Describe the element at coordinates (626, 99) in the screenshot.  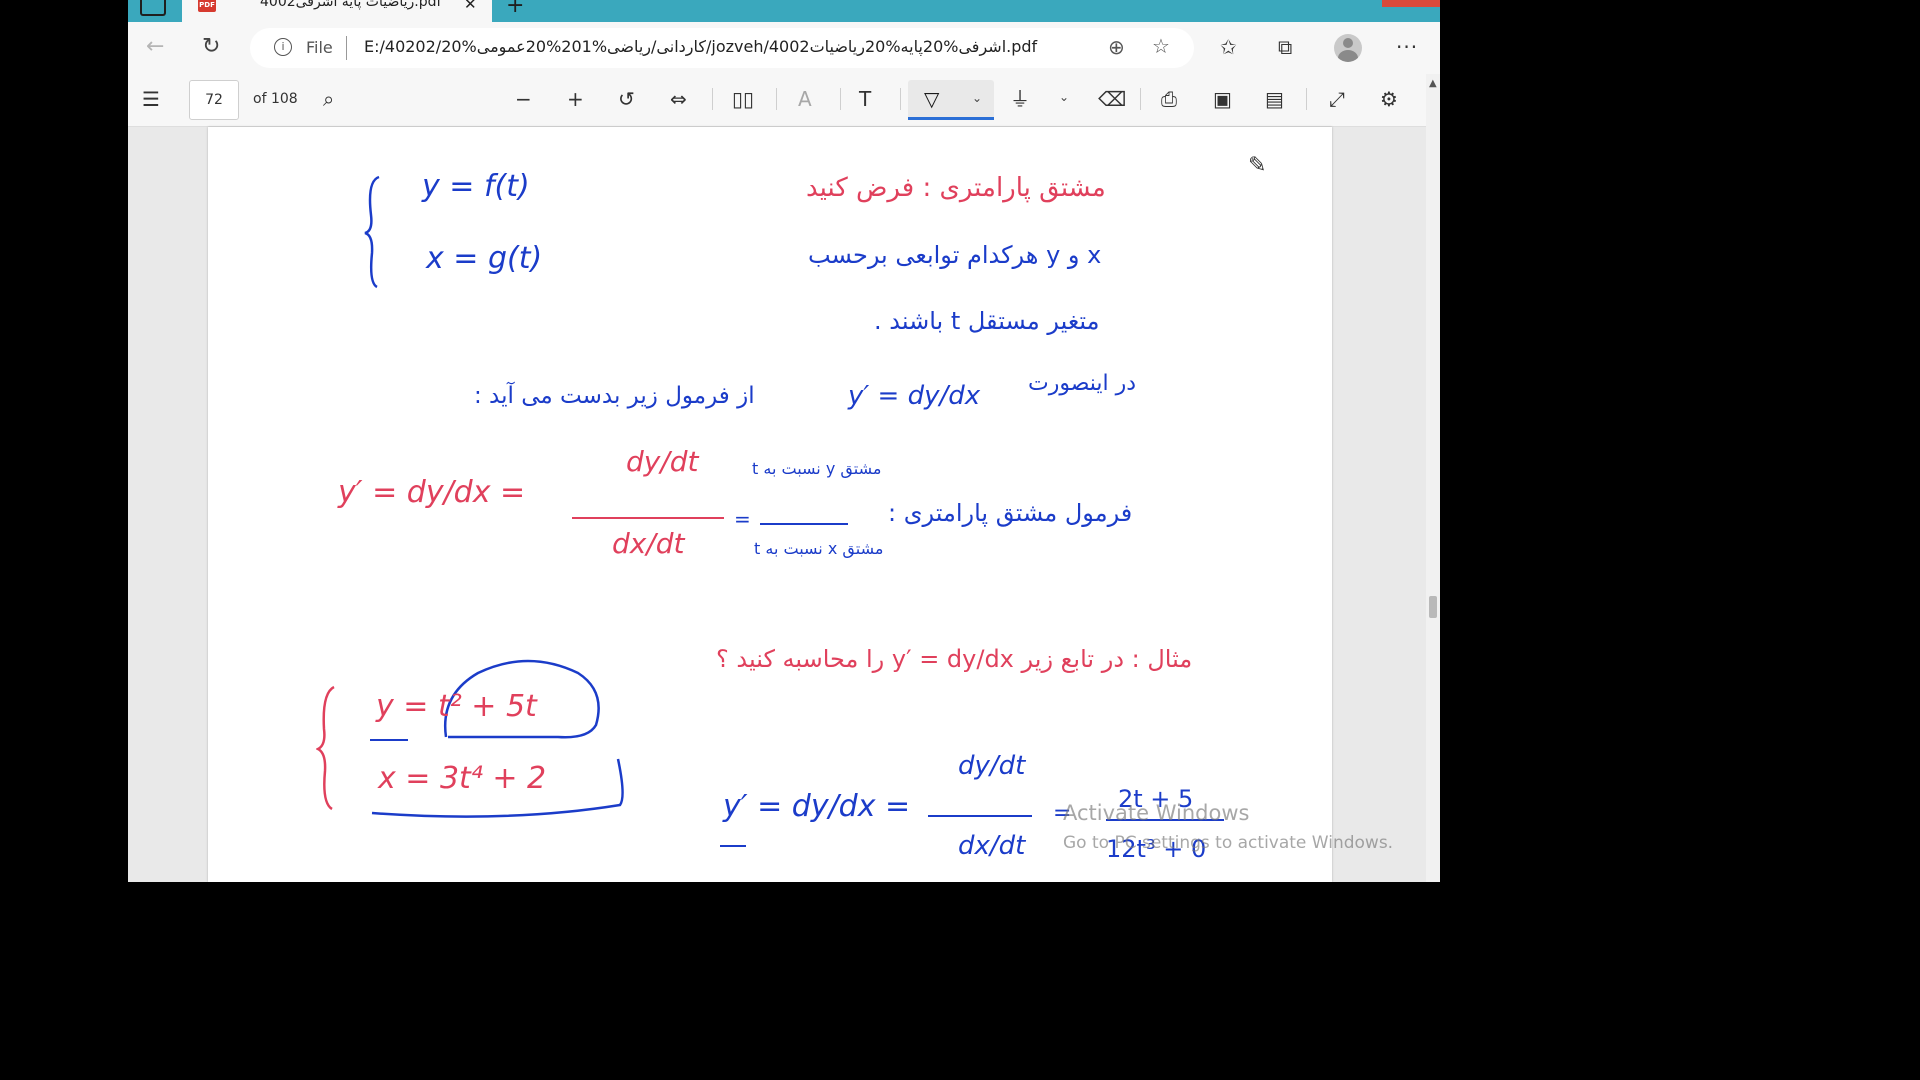
I see `rotate-icon: ↺` at that location.